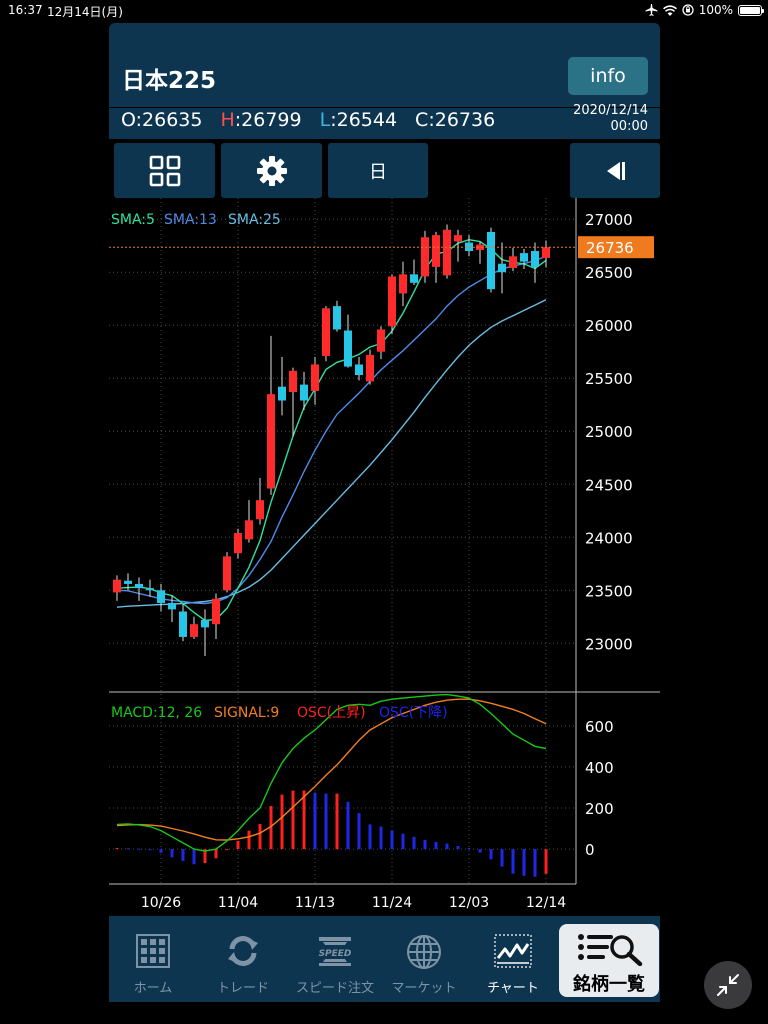  I want to click on orientation-lock-icon, so click(688, 10).